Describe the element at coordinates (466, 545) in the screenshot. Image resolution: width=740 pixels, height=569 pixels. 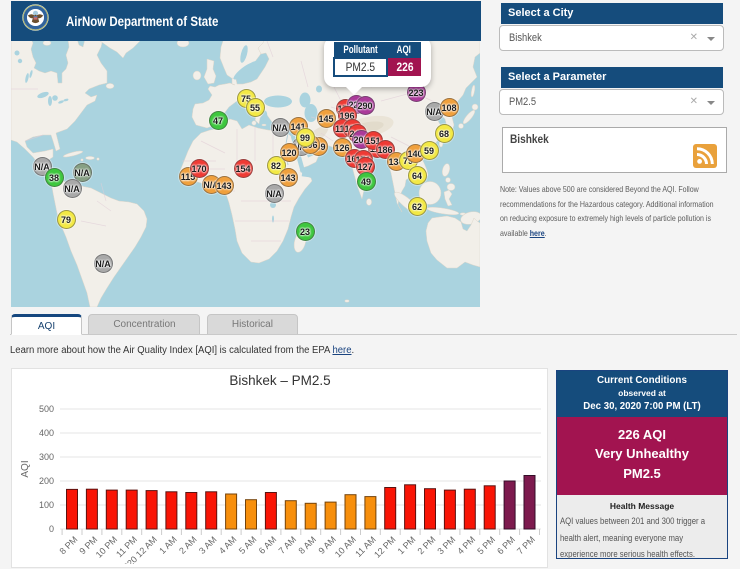
I see `svg-text: 4 PM` at that location.